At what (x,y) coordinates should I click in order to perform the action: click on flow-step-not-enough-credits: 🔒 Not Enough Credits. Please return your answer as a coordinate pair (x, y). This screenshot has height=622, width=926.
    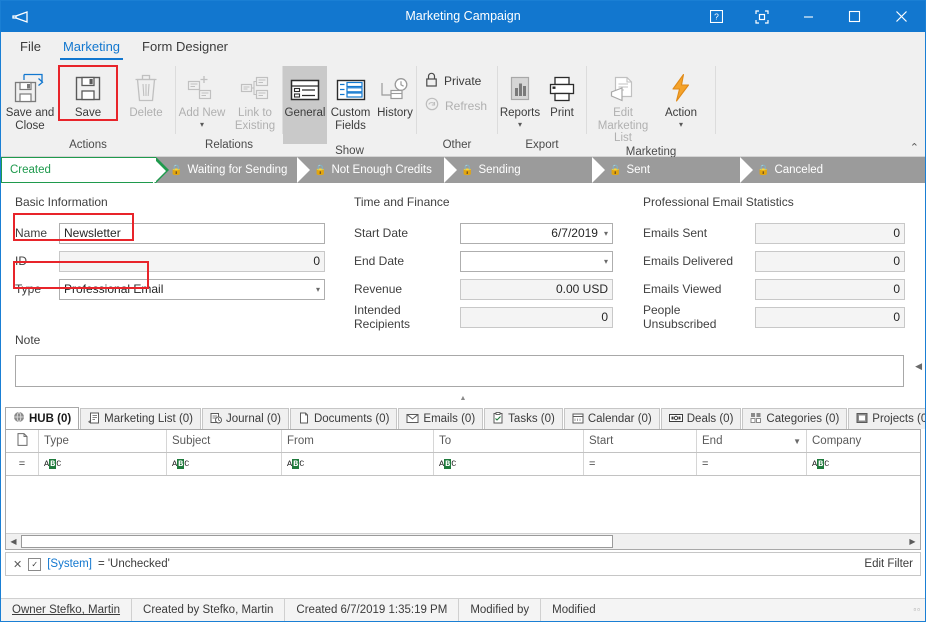
    Looking at the image, I should click on (380, 170).